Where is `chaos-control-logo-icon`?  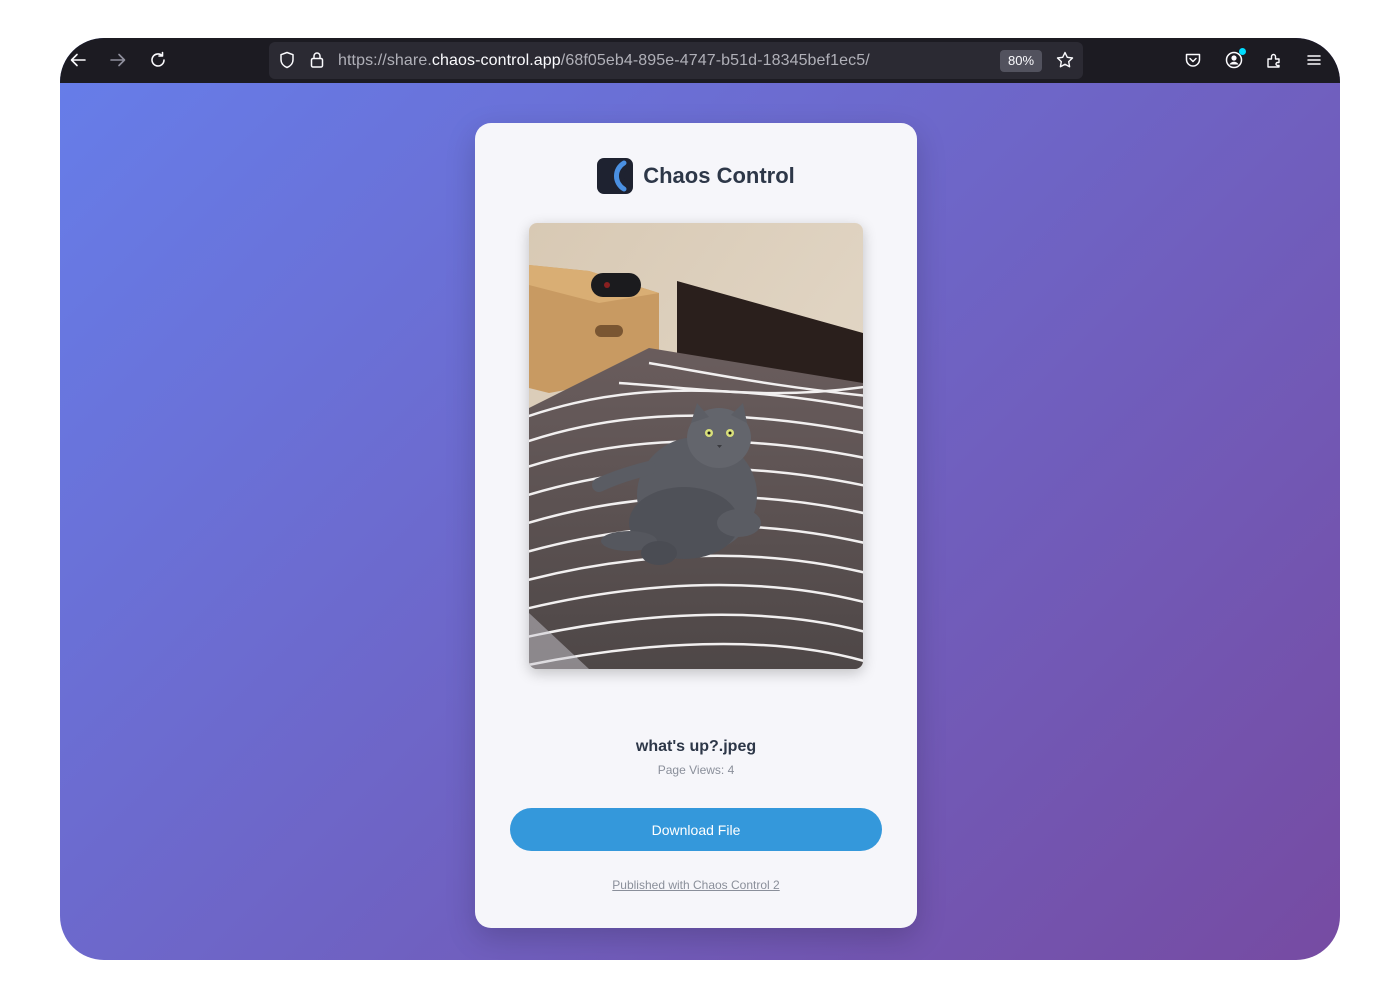 chaos-control-logo-icon is located at coordinates (615, 176).